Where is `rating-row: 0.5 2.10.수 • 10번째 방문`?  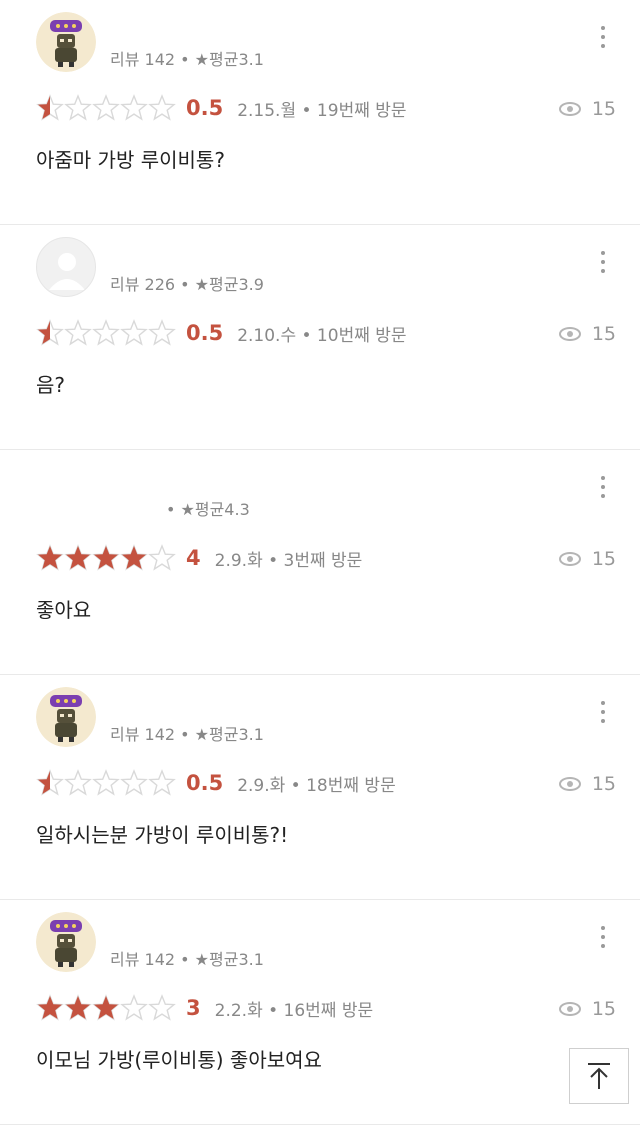
rating-row: 0.5 2.10.수 • 10번째 방문 is located at coordinates (221, 333).